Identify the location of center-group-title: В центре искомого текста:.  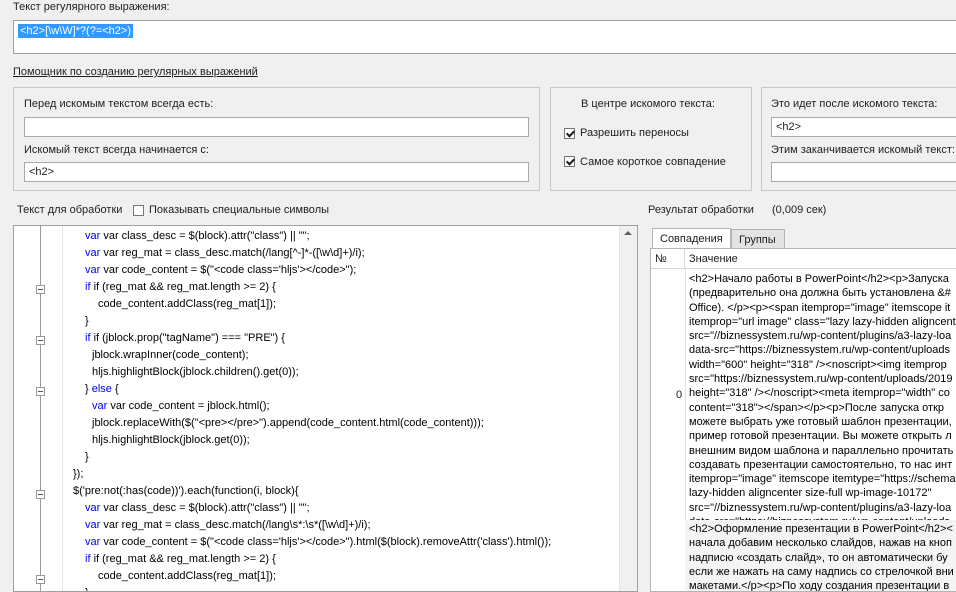
(648, 104).